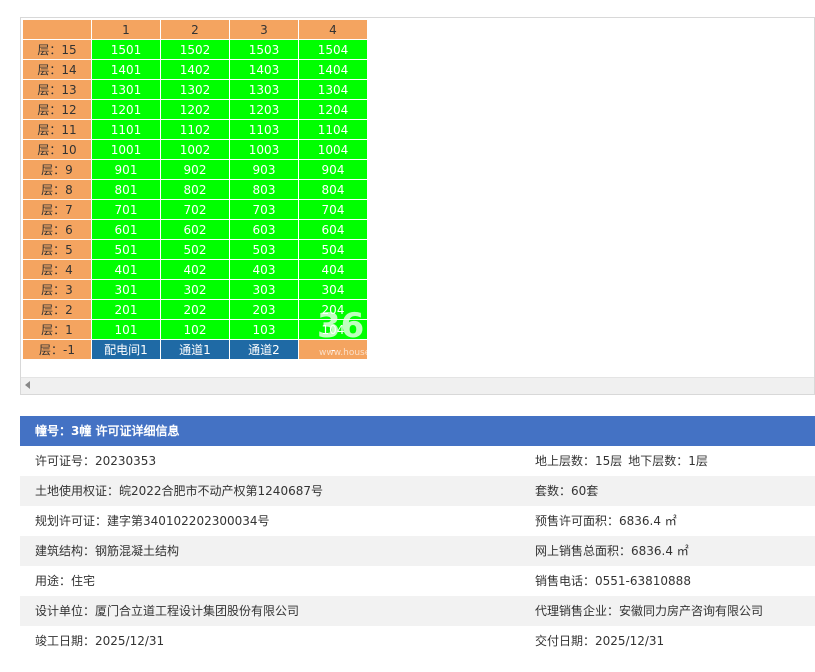  Describe the element at coordinates (57, 89) in the screenshot. I see `floor-label: 层：13` at that location.